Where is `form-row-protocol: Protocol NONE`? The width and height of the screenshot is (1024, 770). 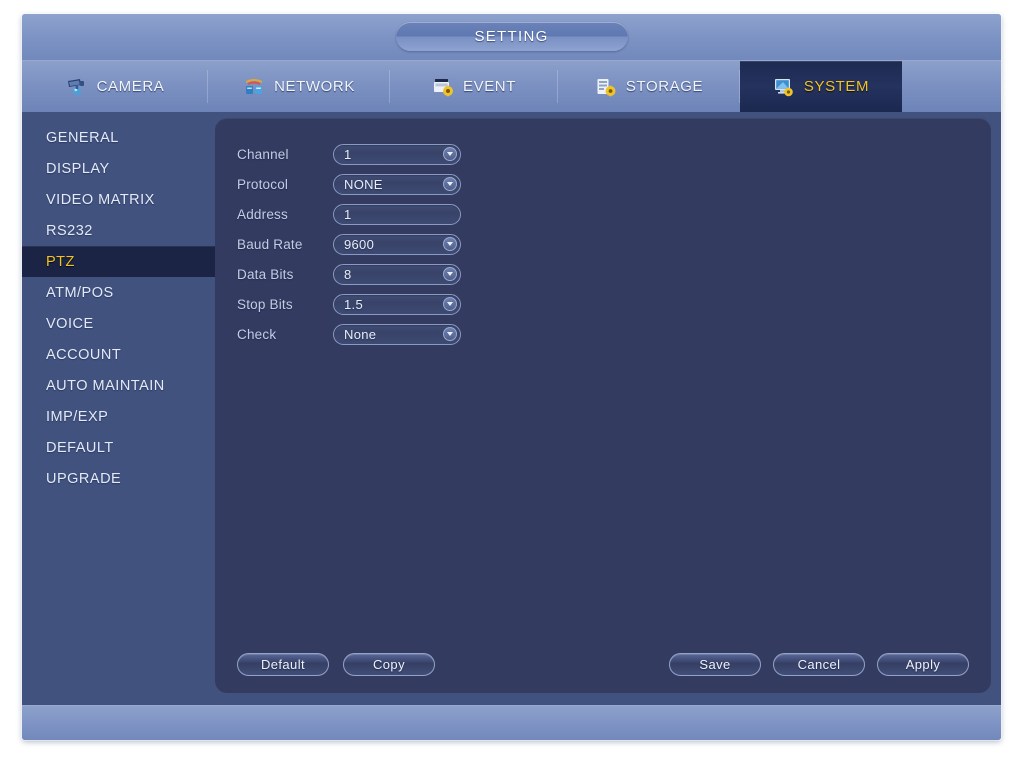
form-row-protocol: Protocol NONE is located at coordinates (349, 184).